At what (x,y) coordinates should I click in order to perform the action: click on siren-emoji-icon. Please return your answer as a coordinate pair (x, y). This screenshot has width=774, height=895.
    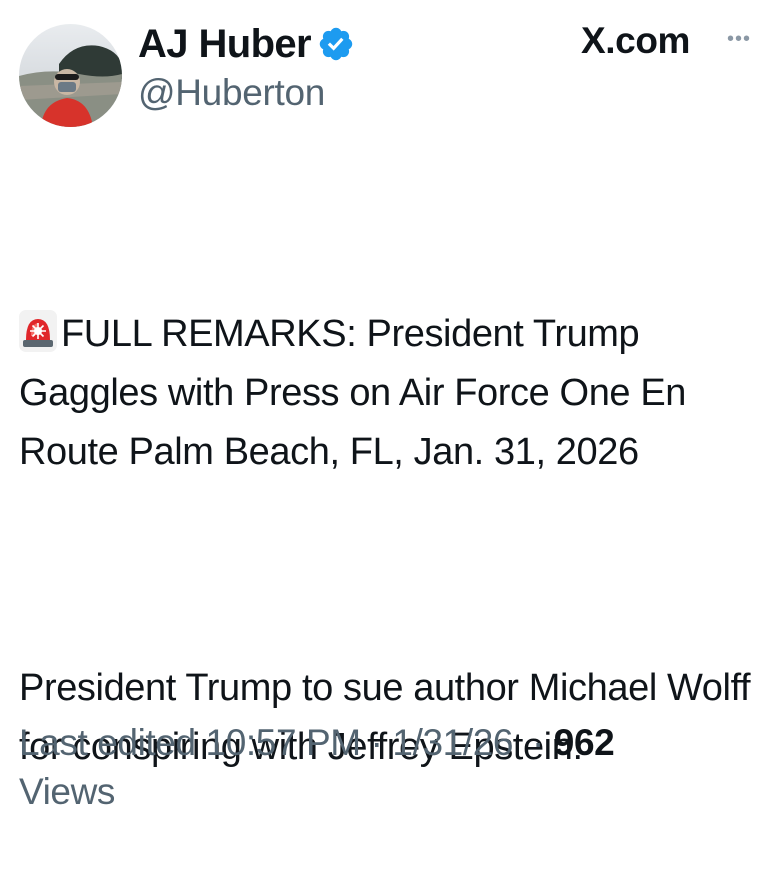
    Looking at the image, I should click on (38, 331).